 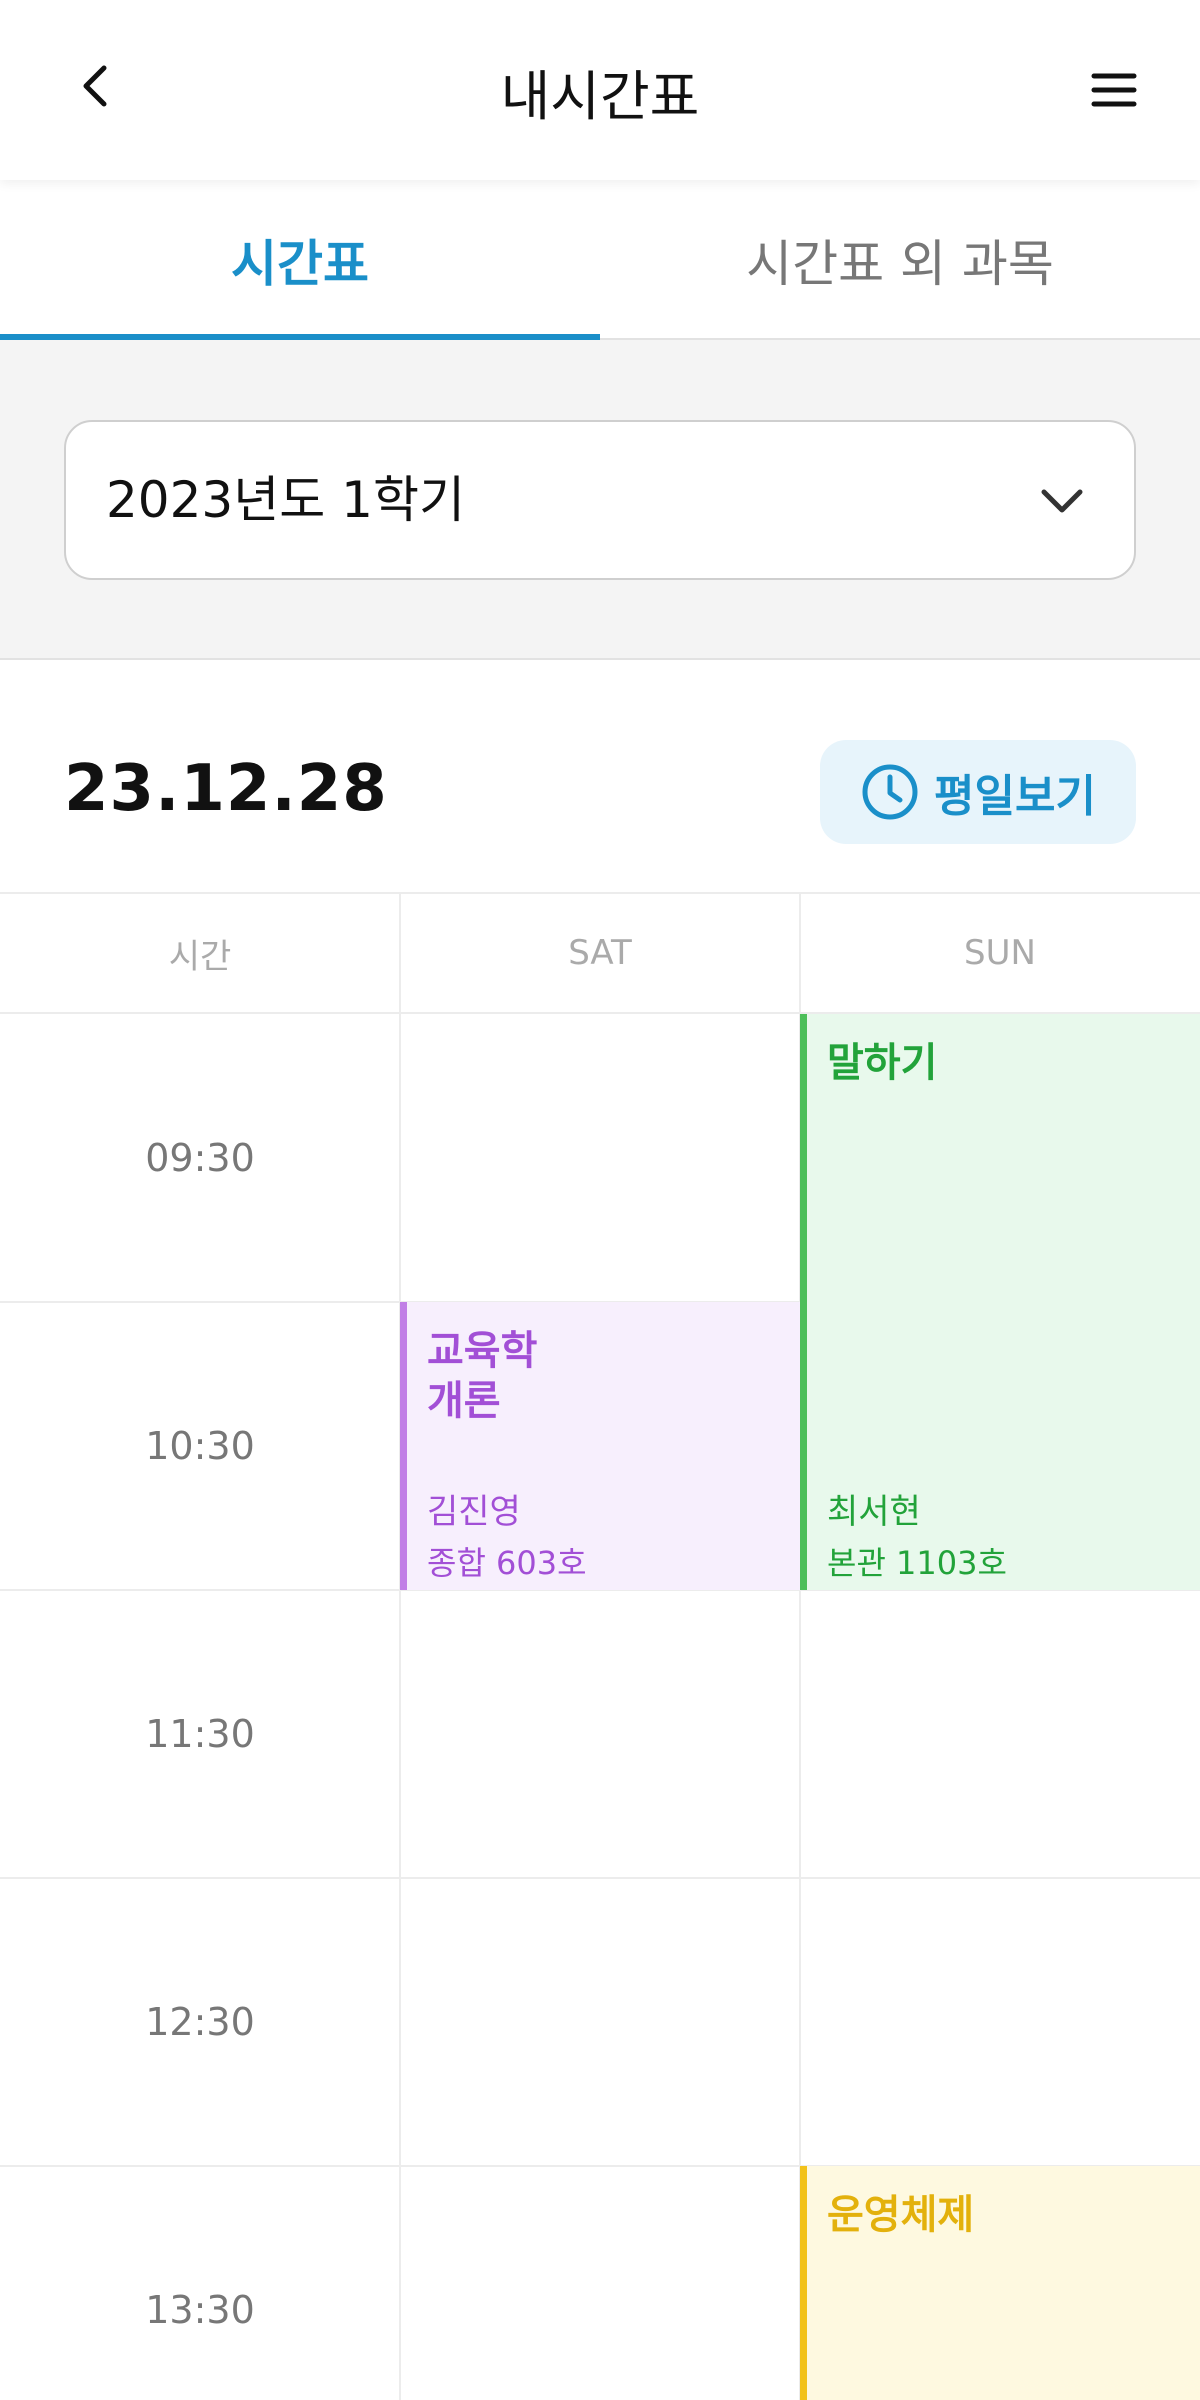 I want to click on class-room: 본관 1103호, so click(x=917, y=1563).